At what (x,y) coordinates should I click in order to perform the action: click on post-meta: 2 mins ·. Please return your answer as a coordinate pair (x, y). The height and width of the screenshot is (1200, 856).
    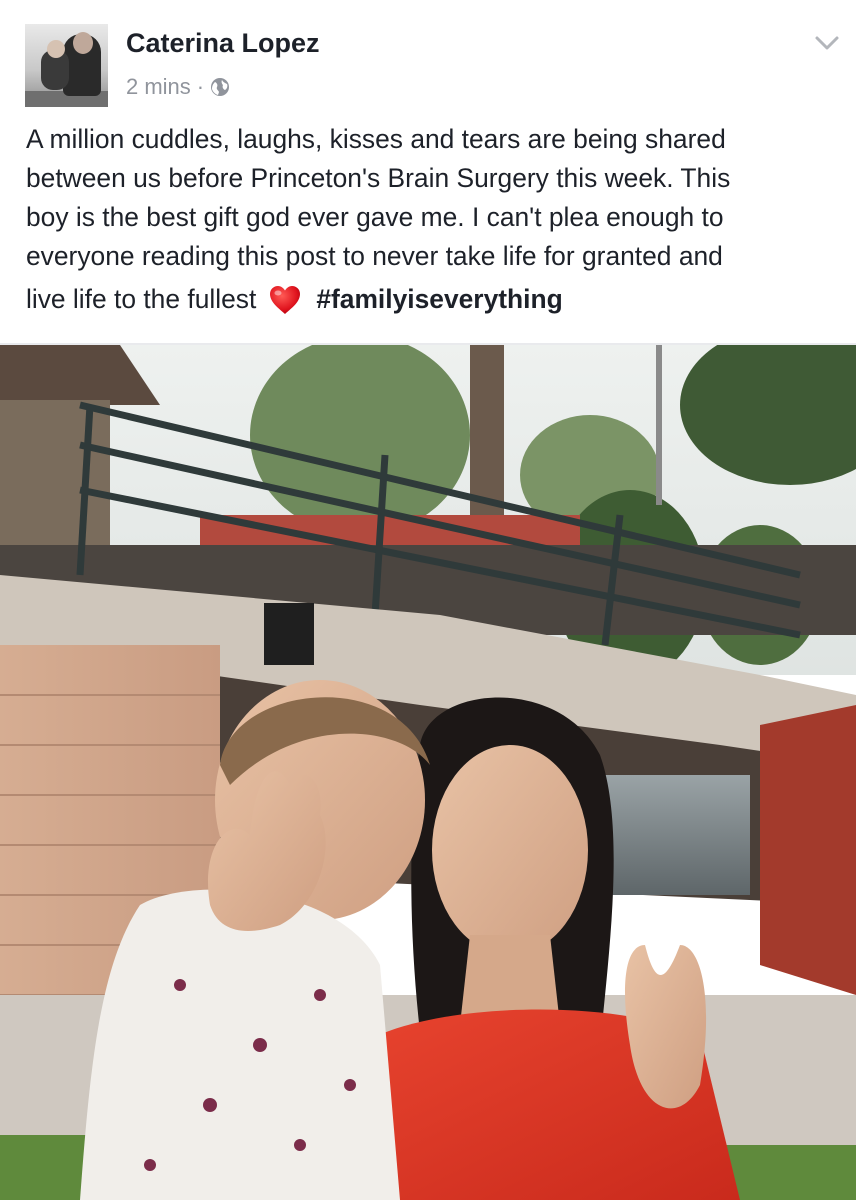
    Looking at the image, I should click on (178, 87).